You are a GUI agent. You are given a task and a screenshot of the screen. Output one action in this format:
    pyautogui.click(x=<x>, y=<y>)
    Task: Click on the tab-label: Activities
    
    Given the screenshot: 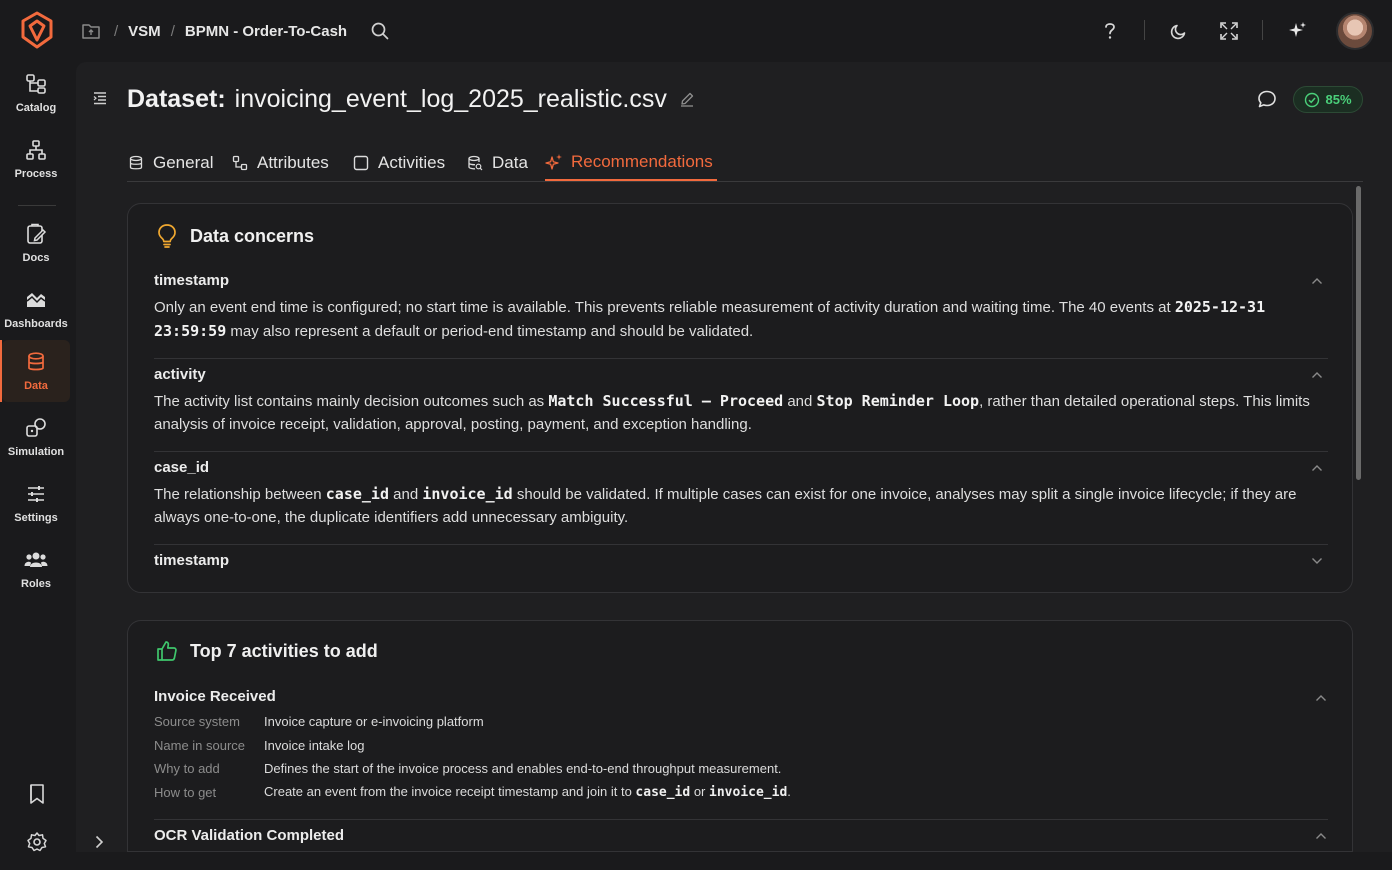 What is the action you would take?
    pyautogui.click(x=412, y=162)
    